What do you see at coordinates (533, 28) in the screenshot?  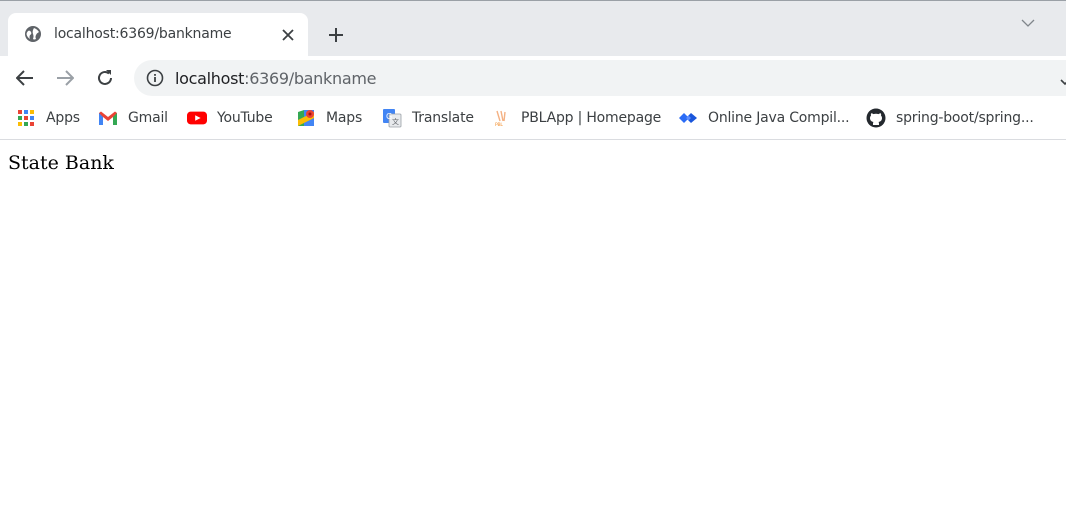 I see `tab-strip: localhost:6369/bankname` at bounding box center [533, 28].